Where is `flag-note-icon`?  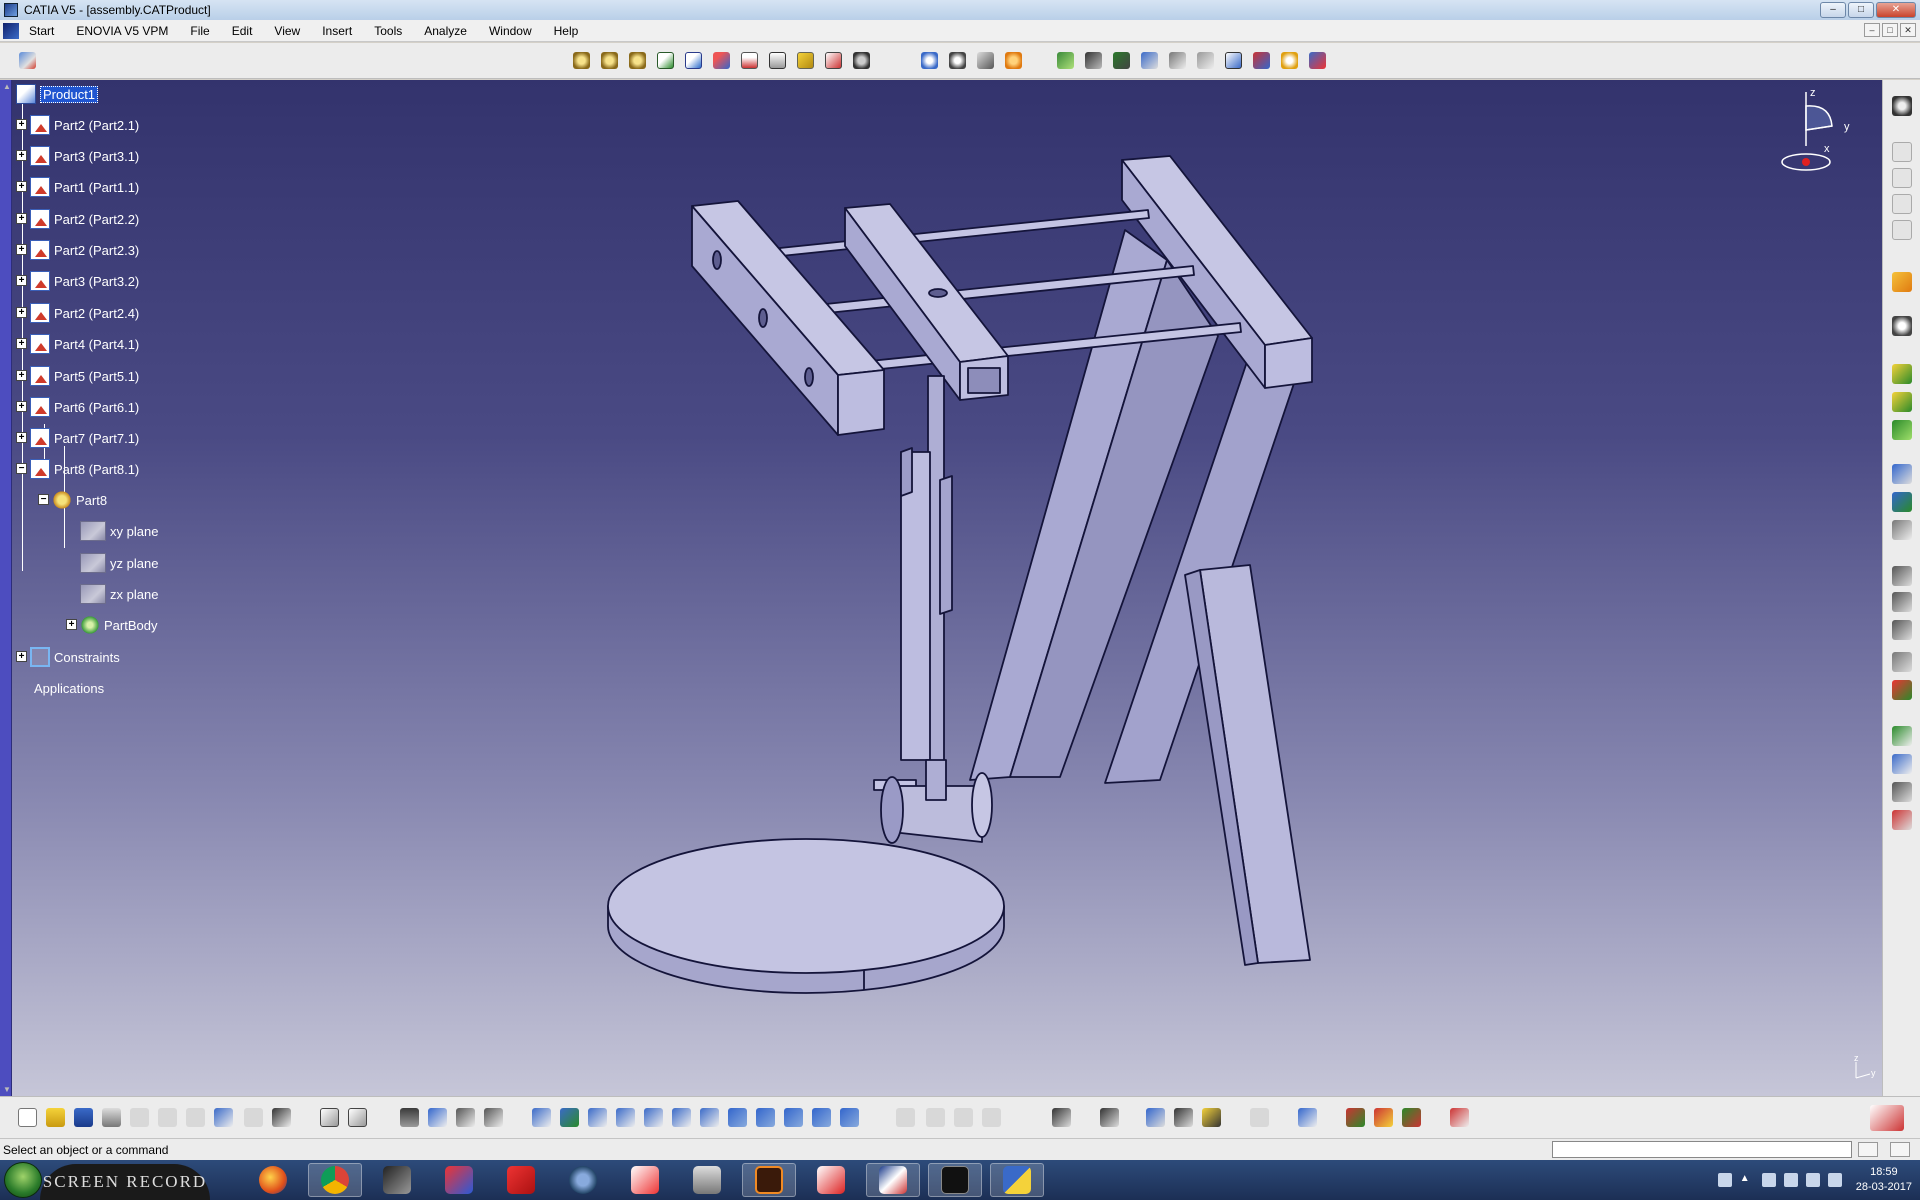 flag-note-icon is located at coordinates (1902, 690).